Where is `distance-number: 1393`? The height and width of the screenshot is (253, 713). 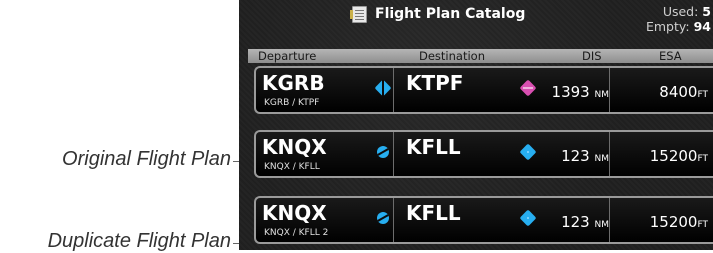 distance-number: 1393 is located at coordinates (570, 92).